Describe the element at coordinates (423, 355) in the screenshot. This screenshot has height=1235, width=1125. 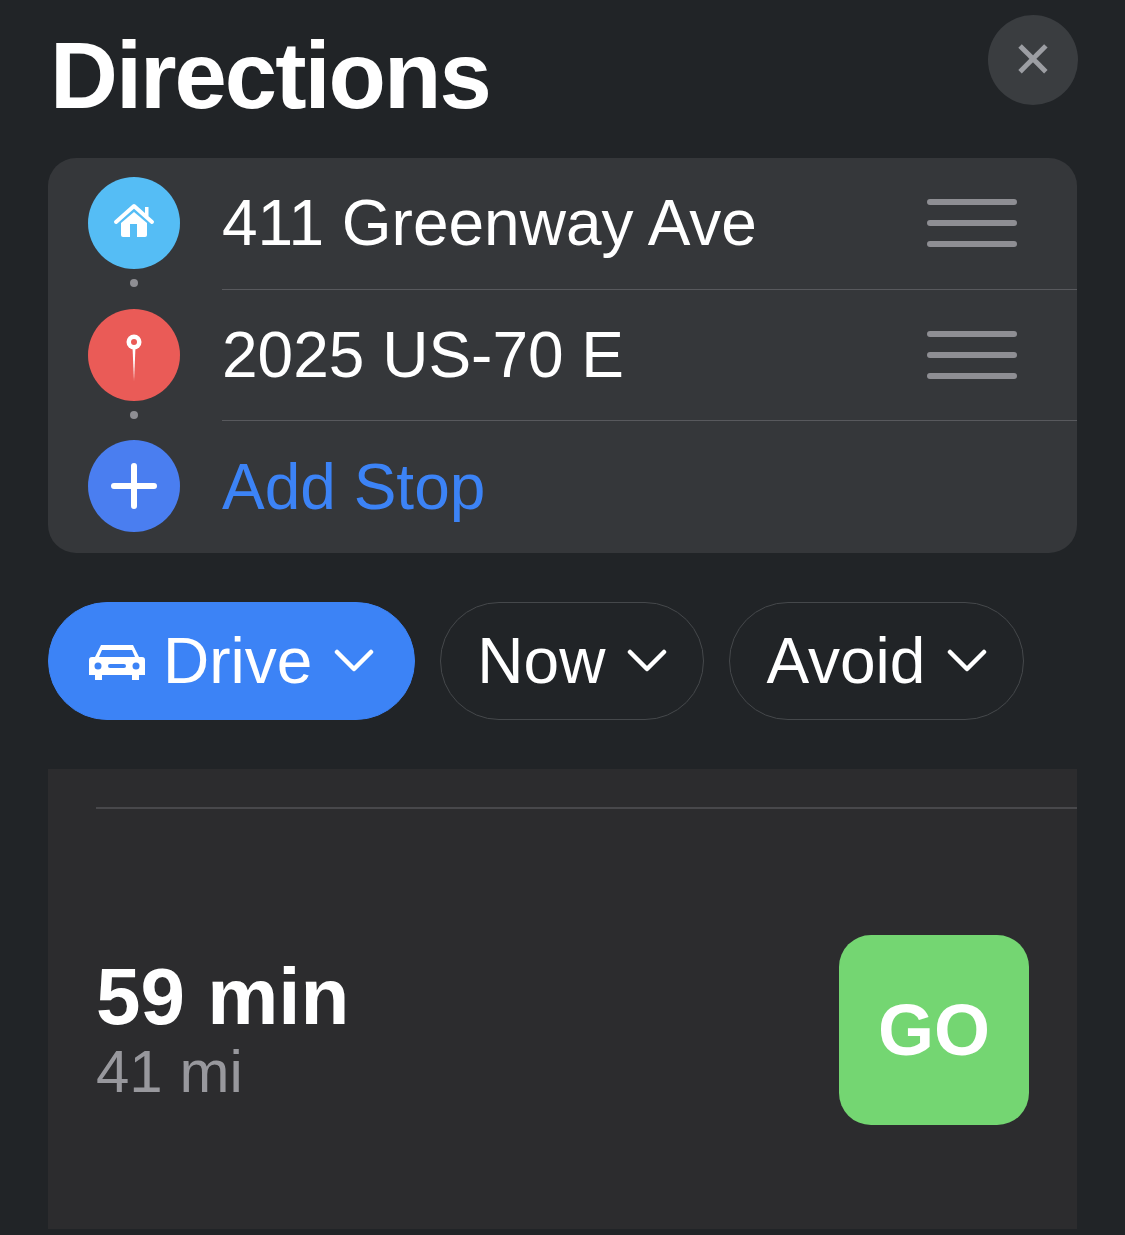
I see `stop-address: 2025 US-70 E` at that location.